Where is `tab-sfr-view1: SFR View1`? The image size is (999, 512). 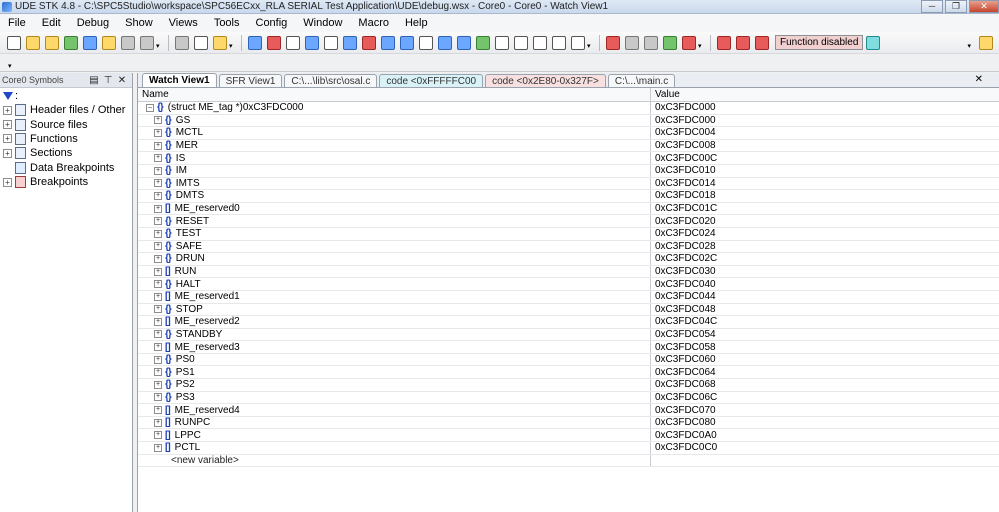
tab-sfr-view1: SFR View1 is located at coordinates (250, 80).